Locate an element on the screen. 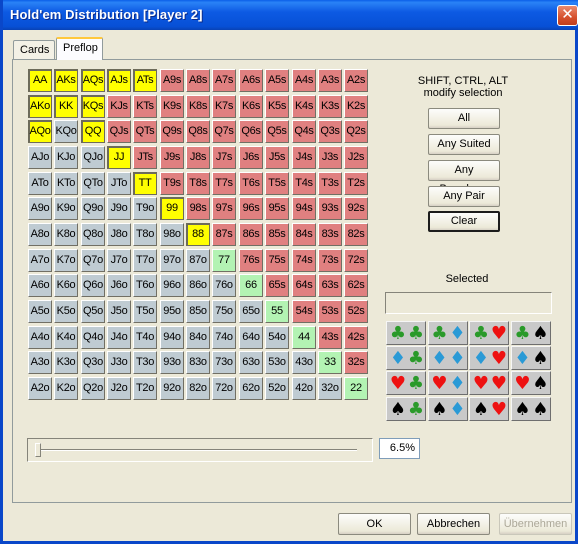 This screenshot has height=544, width=578. any-broadway-button: Any Broadway is located at coordinates (464, 177).